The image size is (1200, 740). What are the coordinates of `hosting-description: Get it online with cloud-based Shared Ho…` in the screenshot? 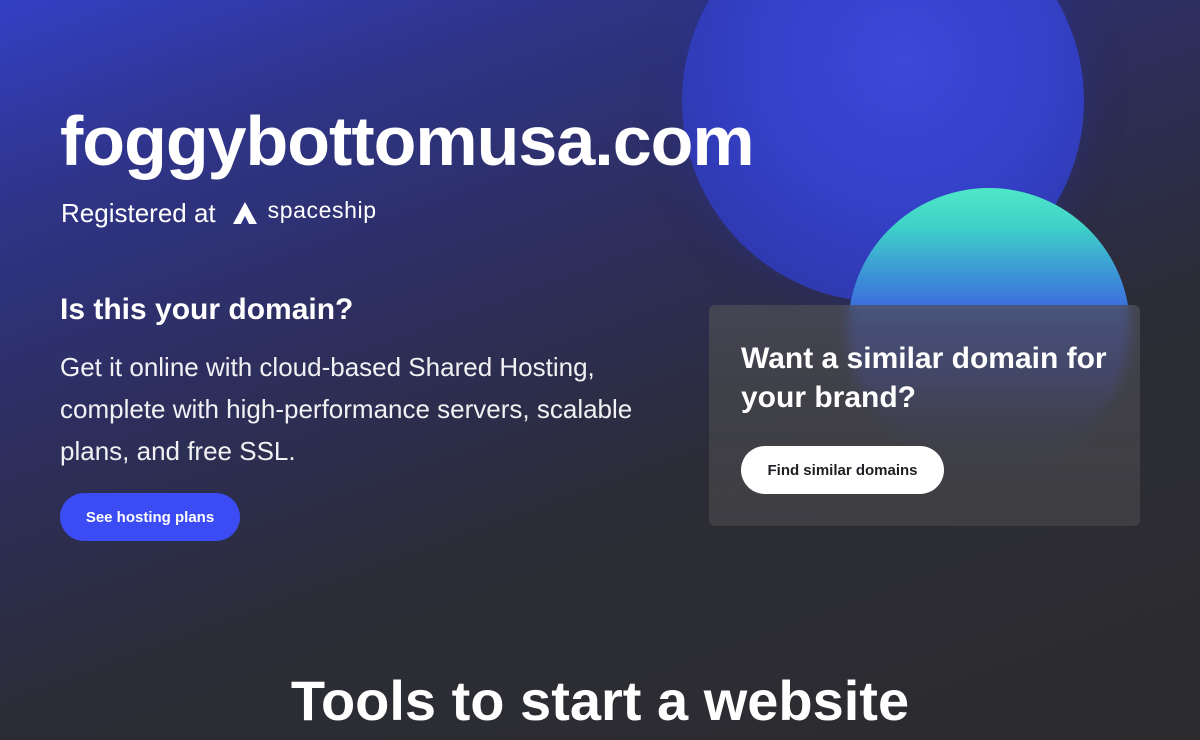 It's located at (346, 409).